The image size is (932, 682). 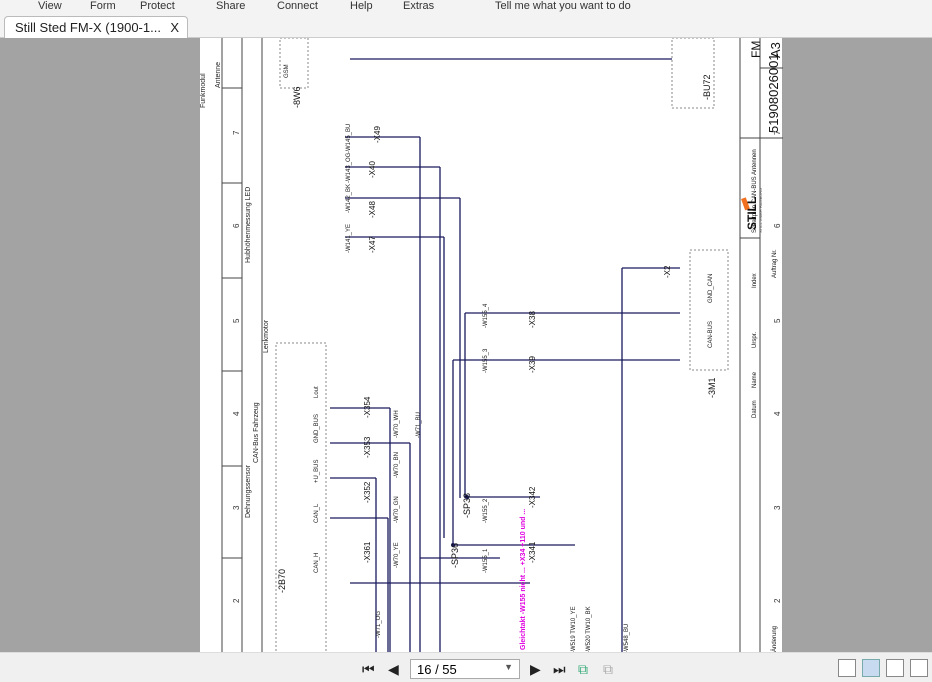 I want to click on section-label: Dehnungssensor, so click(x=248, y=491).